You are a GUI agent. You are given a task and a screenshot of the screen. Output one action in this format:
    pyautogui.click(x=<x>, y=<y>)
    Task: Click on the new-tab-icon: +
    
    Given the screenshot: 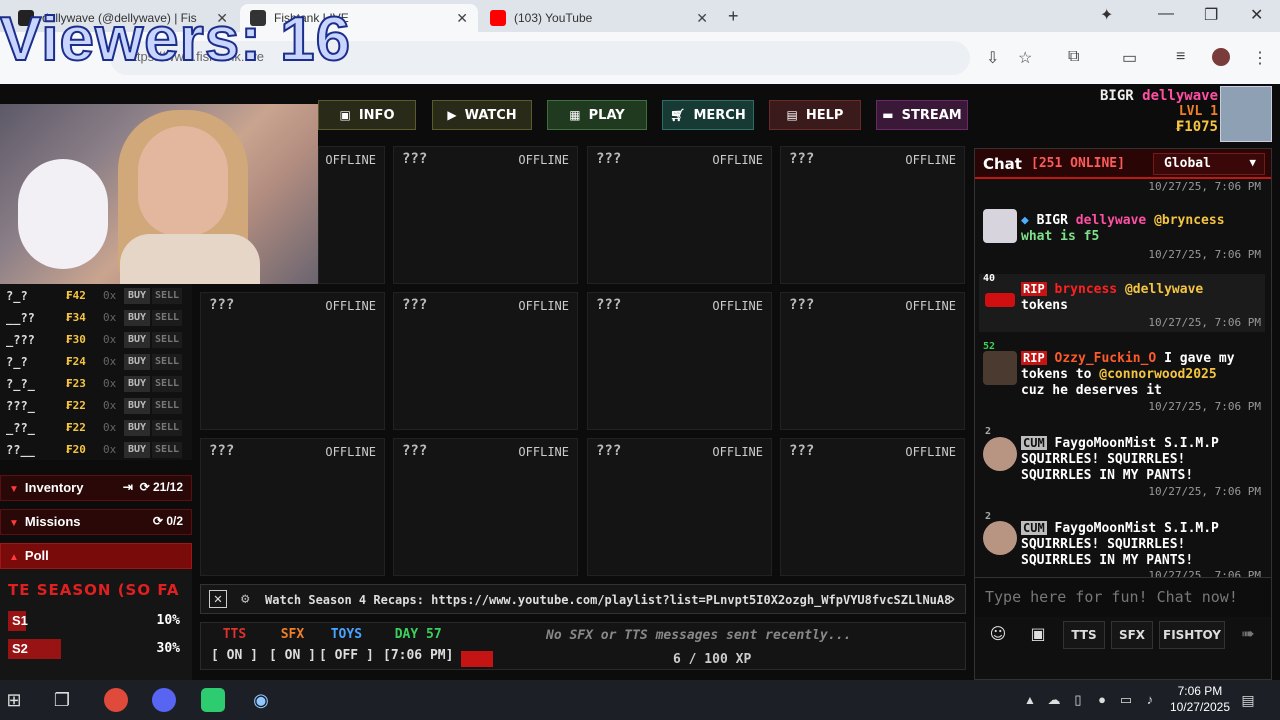 What is the action you would take?
    pyautogui.click(x=733, y=16)
    